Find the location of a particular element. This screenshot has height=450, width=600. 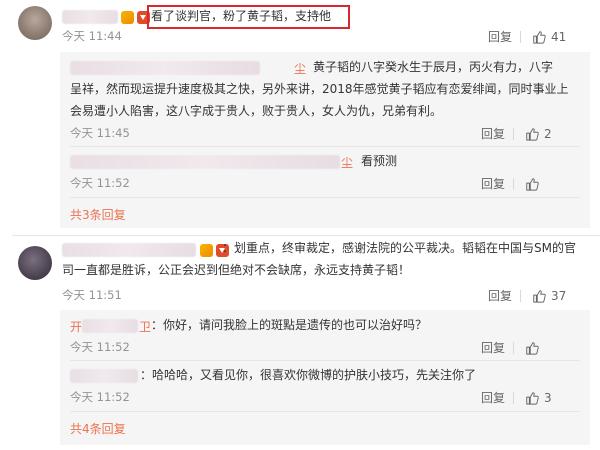

like-button: 3 is located at coordinates (538, 398).